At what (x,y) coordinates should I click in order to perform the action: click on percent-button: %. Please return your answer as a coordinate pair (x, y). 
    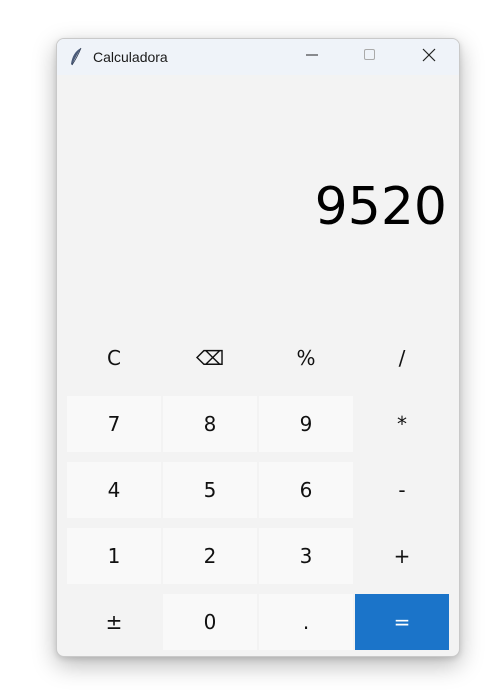
    Looking at the image, I should click on (306, 358).